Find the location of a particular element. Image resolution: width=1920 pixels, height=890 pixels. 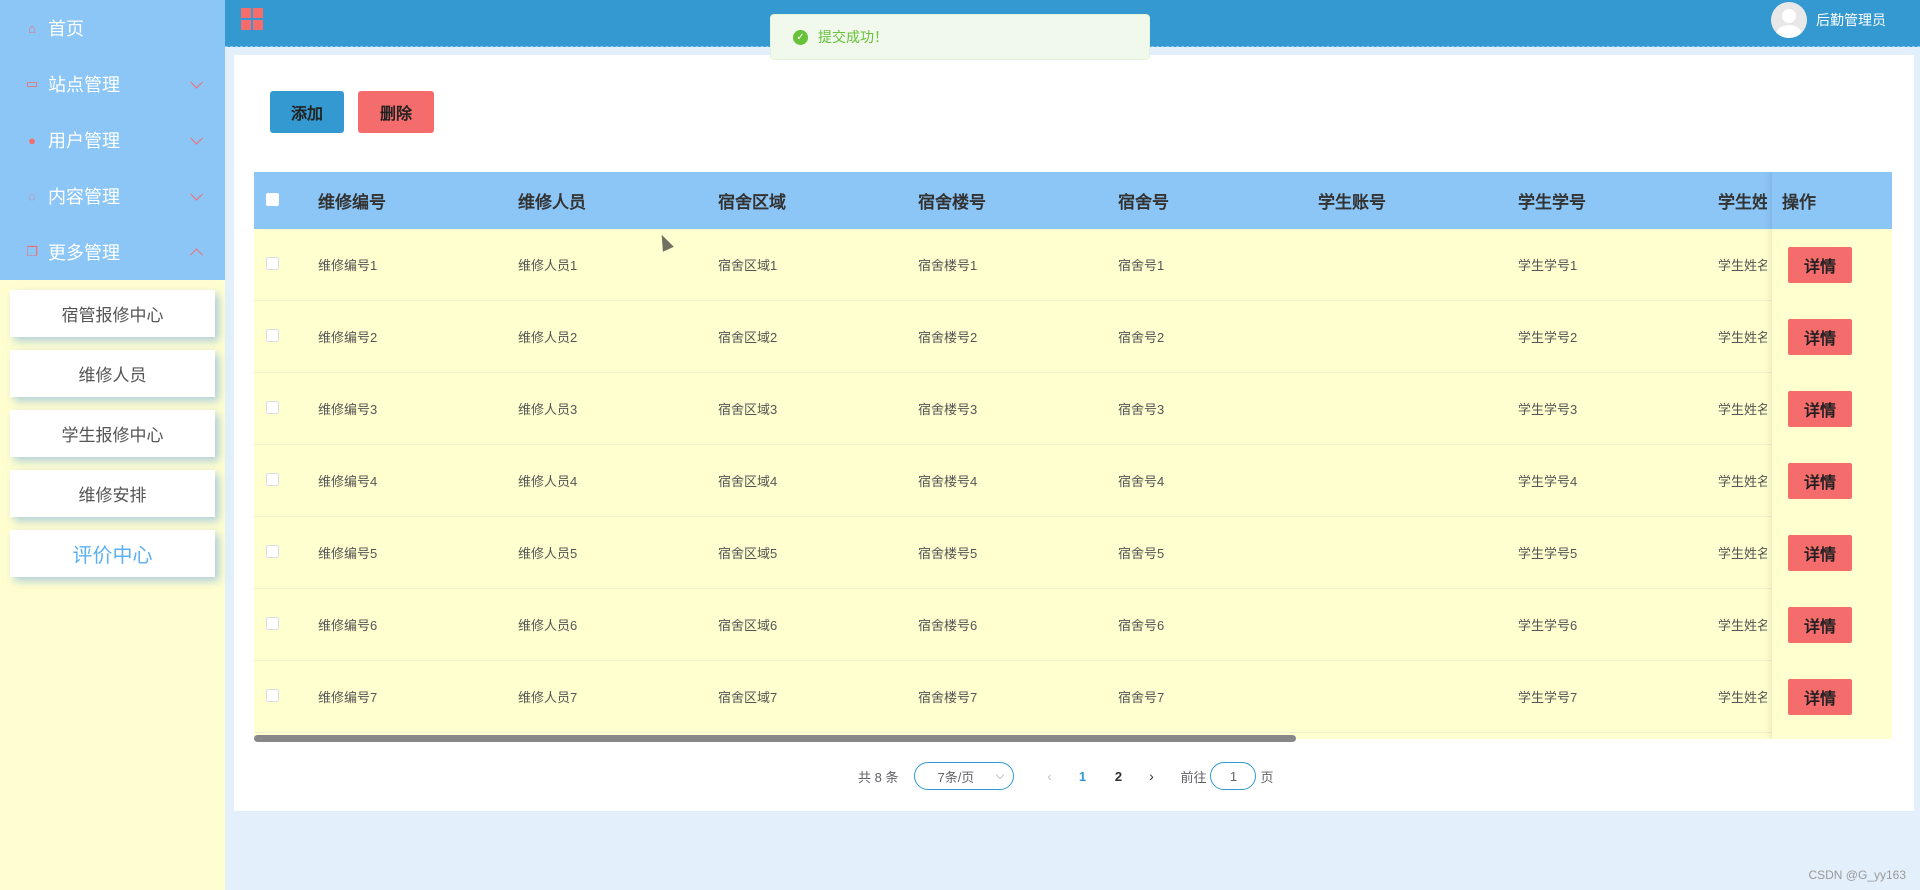

table-cell: 宿舍号3 is located at coordinates (1141, 409).